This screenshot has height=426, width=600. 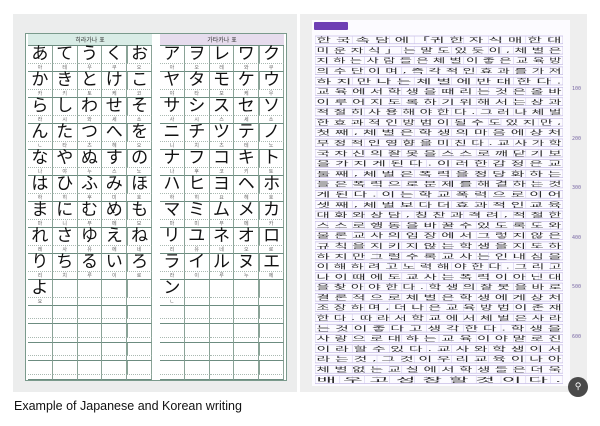 I want to click on hiragana-cell: は, so click(x=40, y=185).